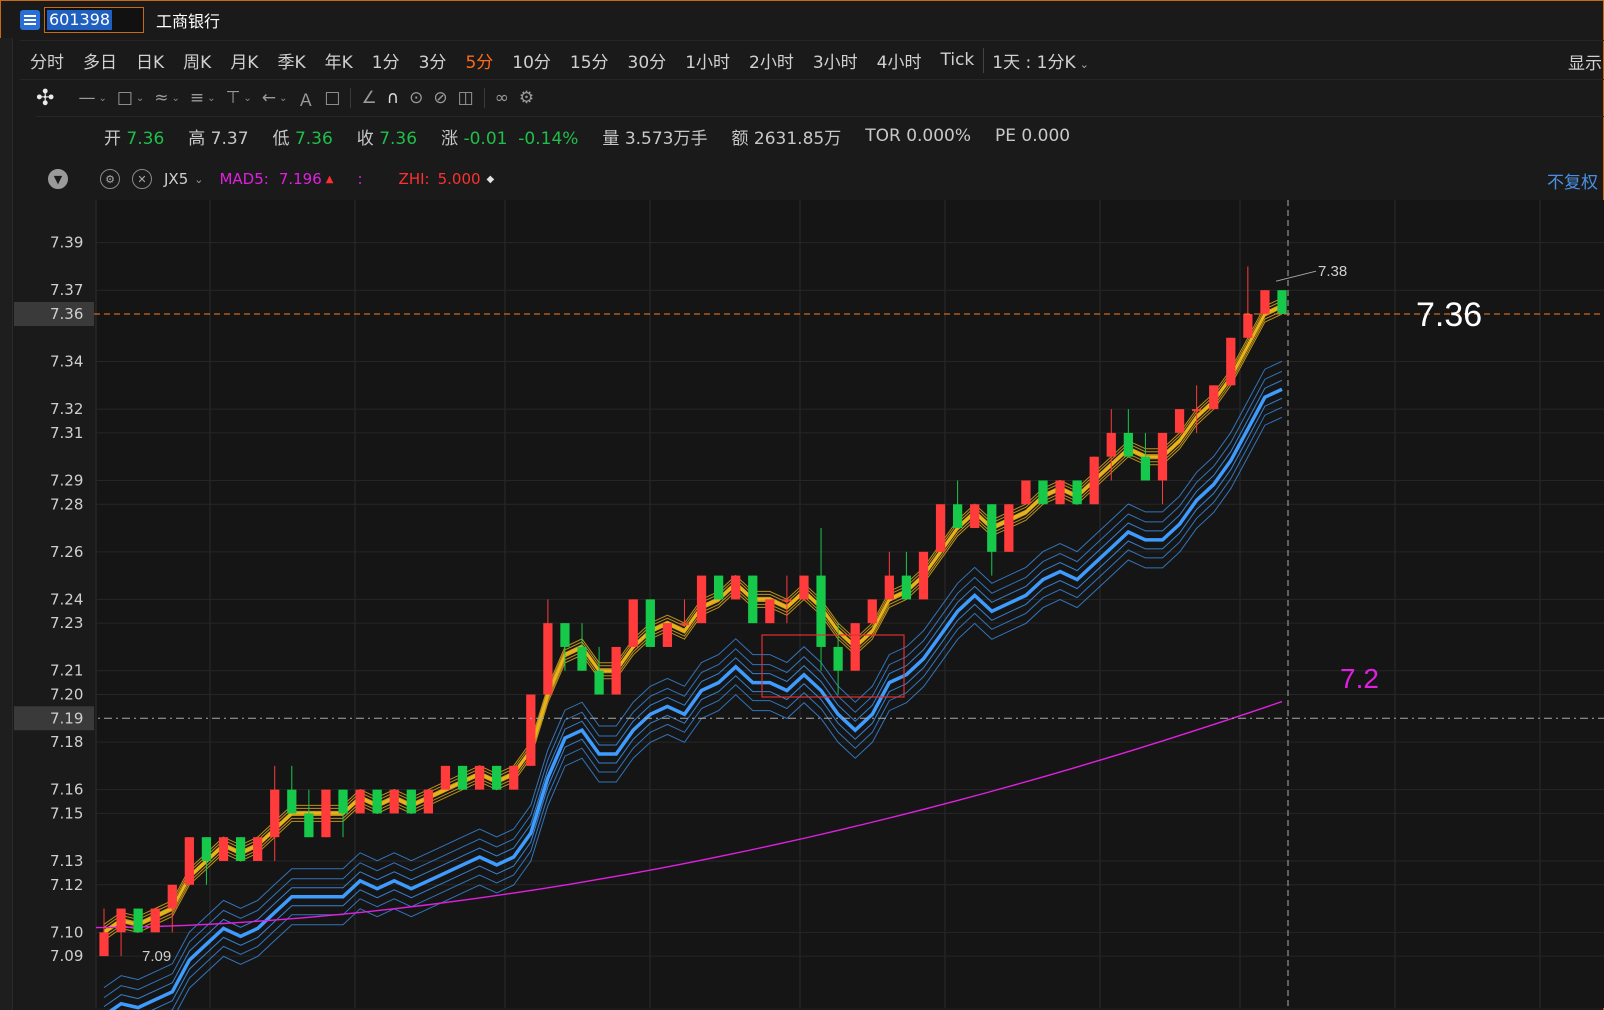  Describe the element at coordinates (66, 742) in the screenshot. I see `y-tick-label: 7.18` at that location.